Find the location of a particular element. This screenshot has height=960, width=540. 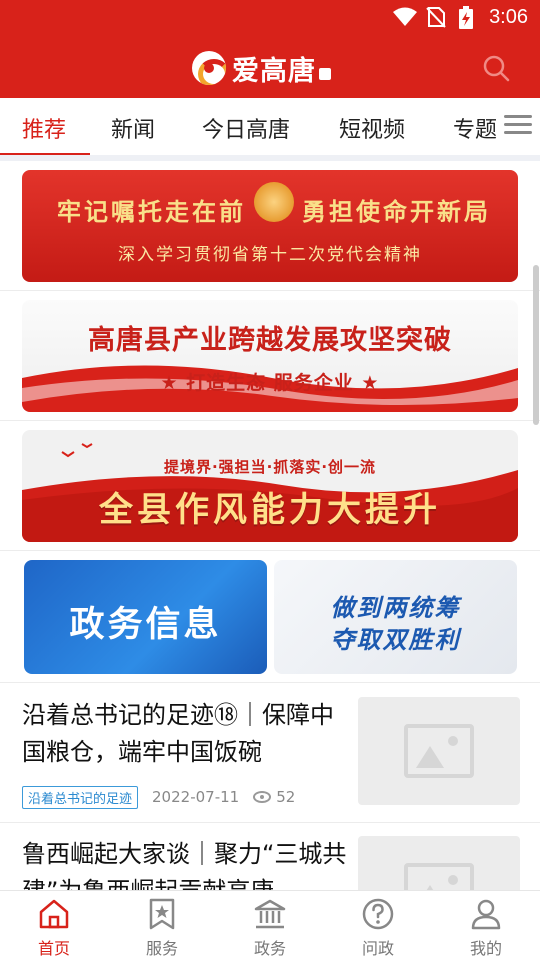

nav-inquiry: 问政 is located at coordinates (378, 928).